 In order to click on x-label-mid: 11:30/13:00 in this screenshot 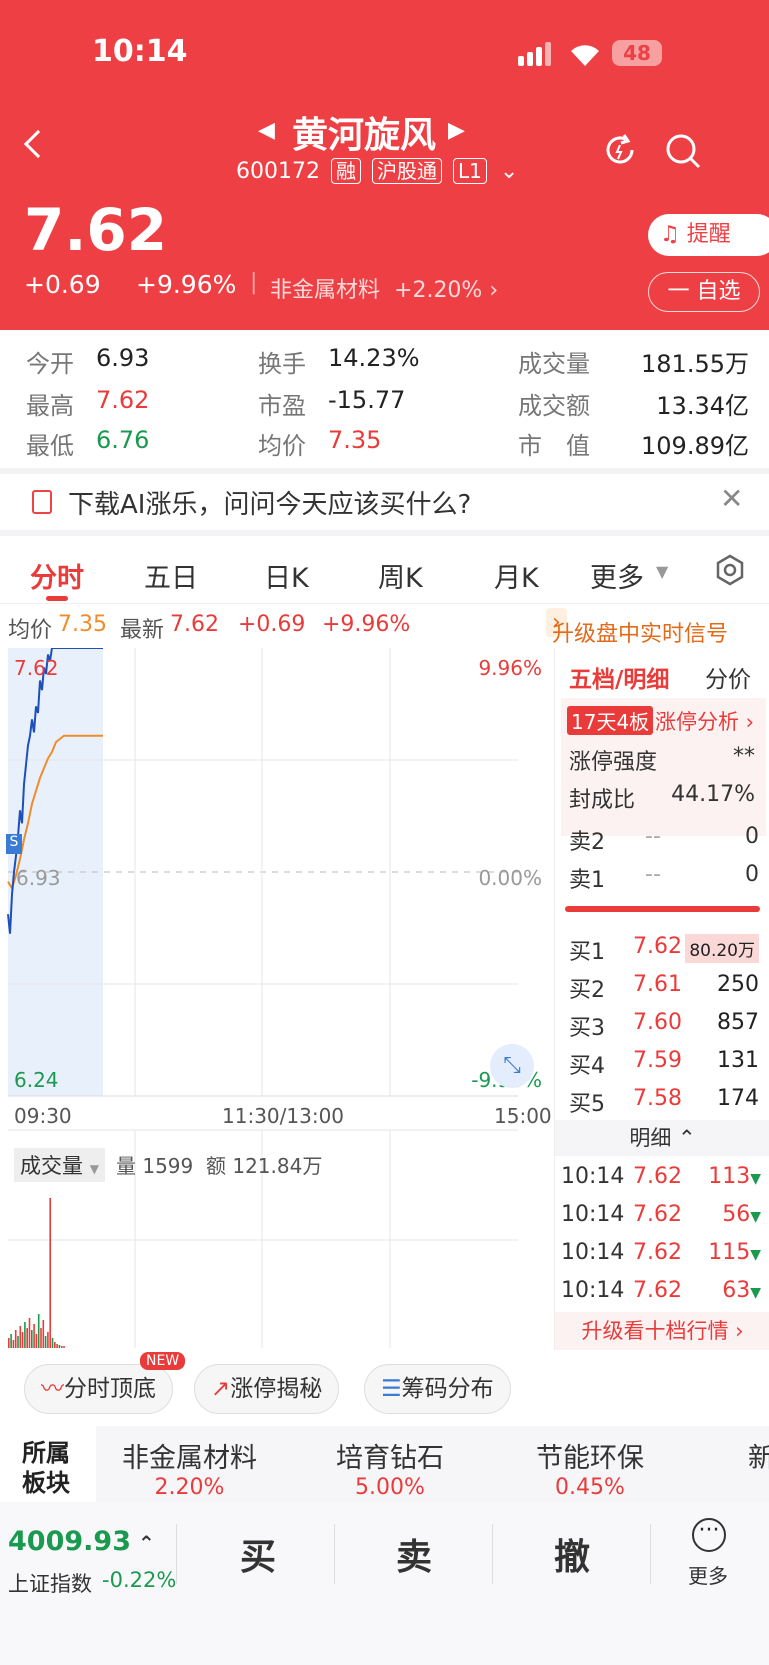, I will do `click(283, 1116)`.